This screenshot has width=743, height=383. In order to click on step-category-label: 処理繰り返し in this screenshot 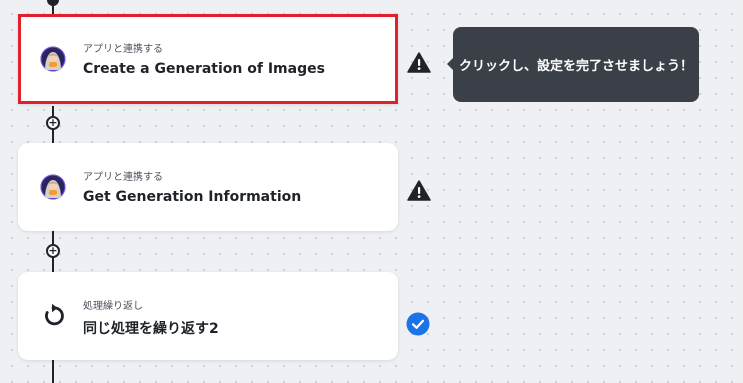, I will do `click(113, 306)`.